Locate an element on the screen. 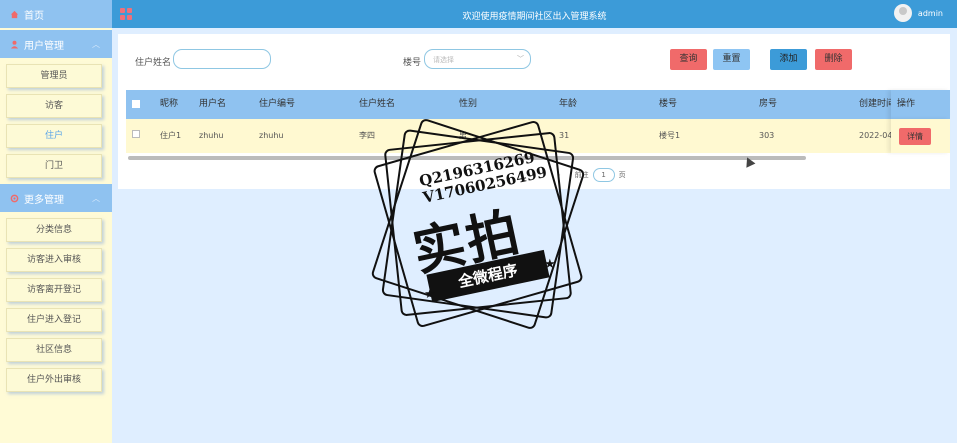 Image resolution: width=957 pixels, height=443 pixels. cell-nickname: 住户1 is located at coordinates (171, 135).